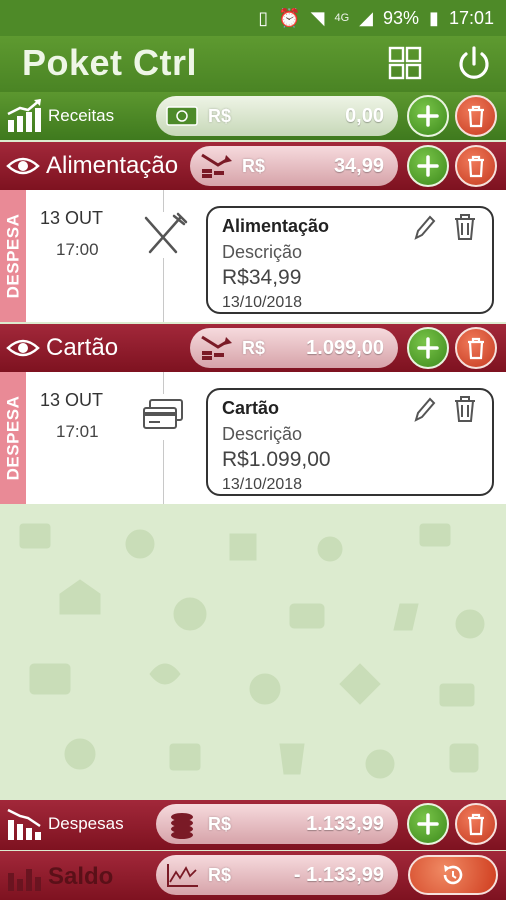 The image size is (506, 900). What do you see at coordinates (182, 875) in the screenshot?
I see `line-chart-icon` at bounding box center [182, 875].